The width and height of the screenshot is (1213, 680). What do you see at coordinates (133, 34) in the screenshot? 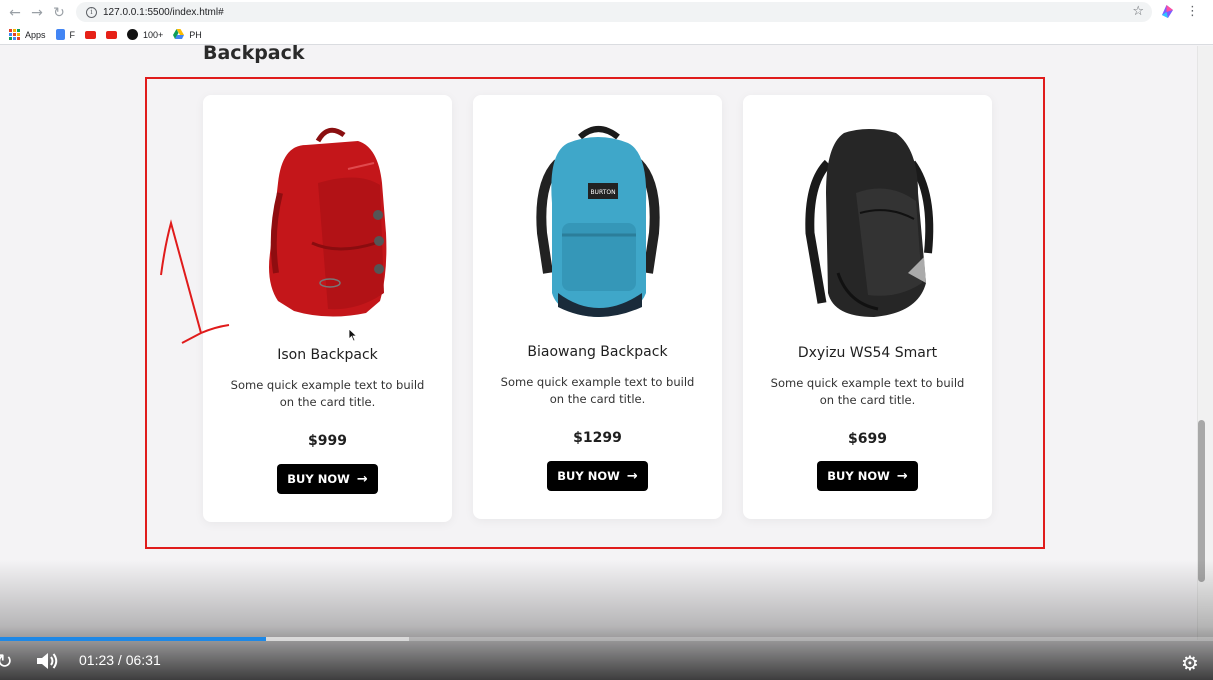
I see `github-icon` at bounding box center [133, 34].